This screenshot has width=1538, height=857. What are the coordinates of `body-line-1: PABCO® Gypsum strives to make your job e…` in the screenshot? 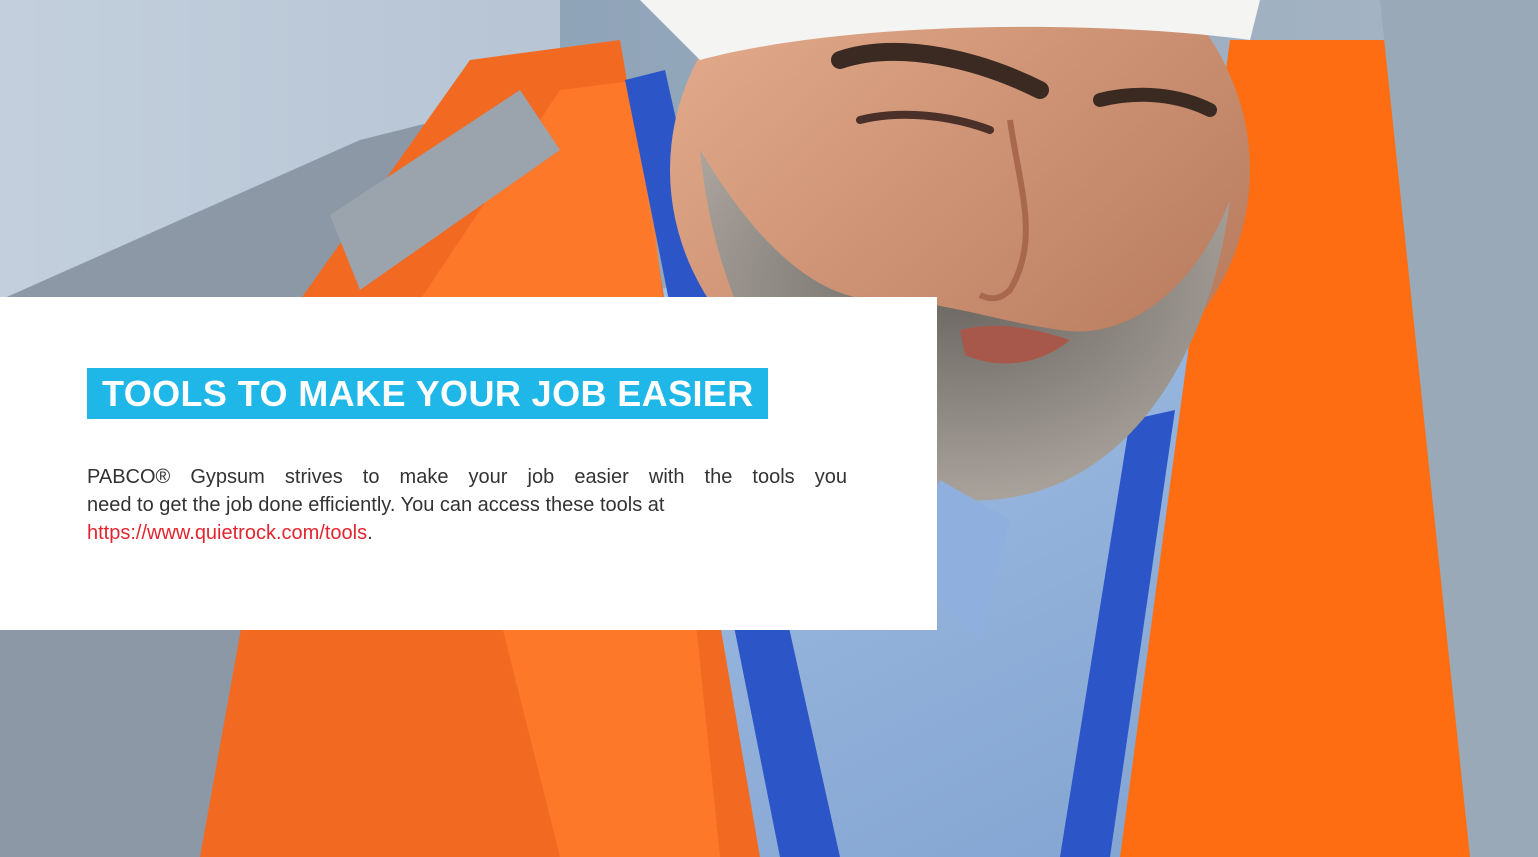 It's located at (467, 477).